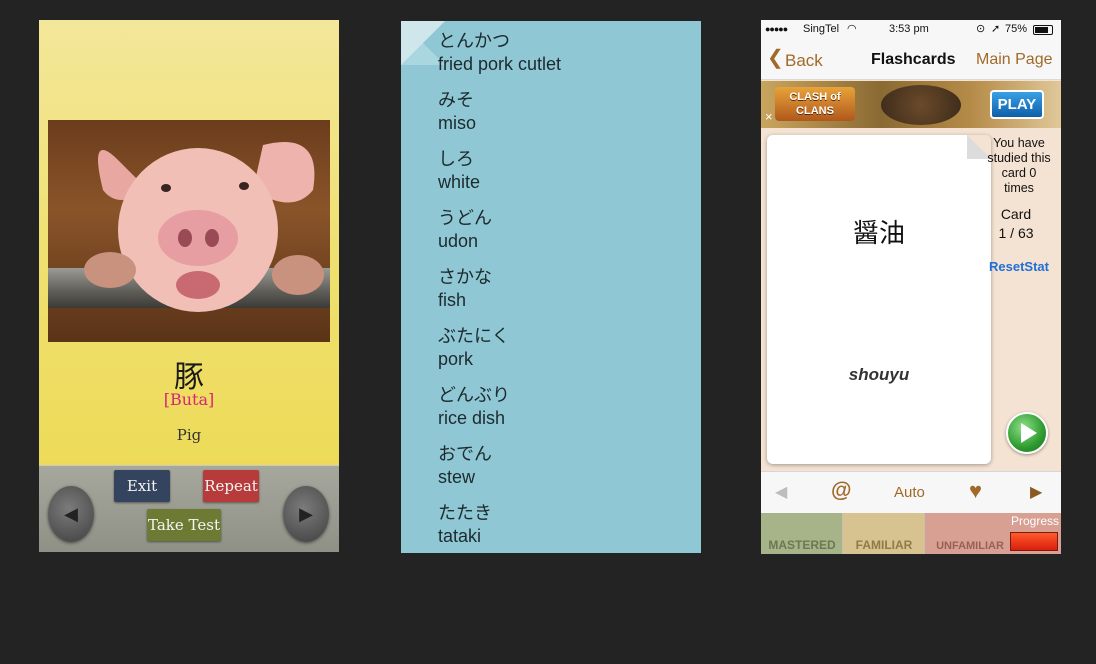 The height and width of the screenshot is (664, 1096). What do you see at coordinates (465, 218) in the screenshot?
I see `kana-text: うどん` at bounding box center [465, 218].